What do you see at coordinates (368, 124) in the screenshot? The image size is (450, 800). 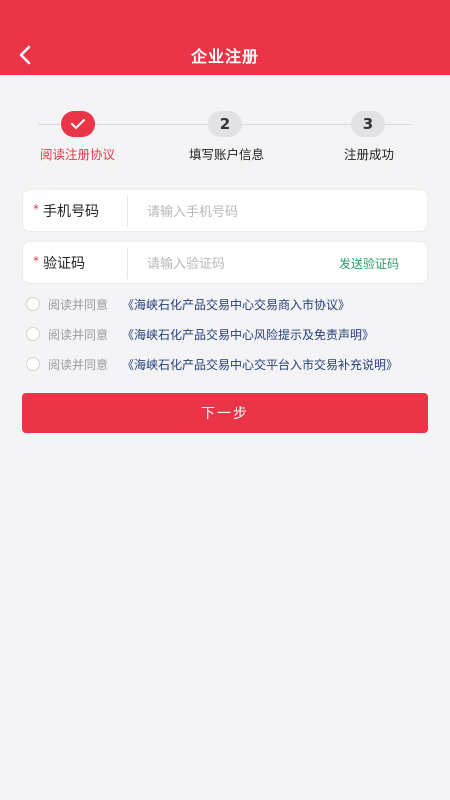 I see `step-3-indicator: 3` at bounding box center [368, 124].